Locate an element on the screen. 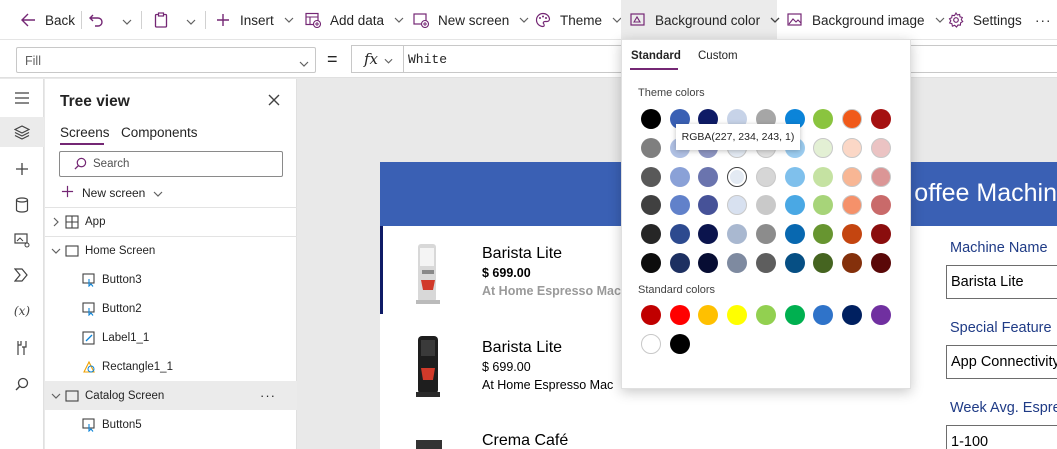 The height and width of the screenshot is (449, 1057). theme-button: Theme is located at coordinates (578, 20).